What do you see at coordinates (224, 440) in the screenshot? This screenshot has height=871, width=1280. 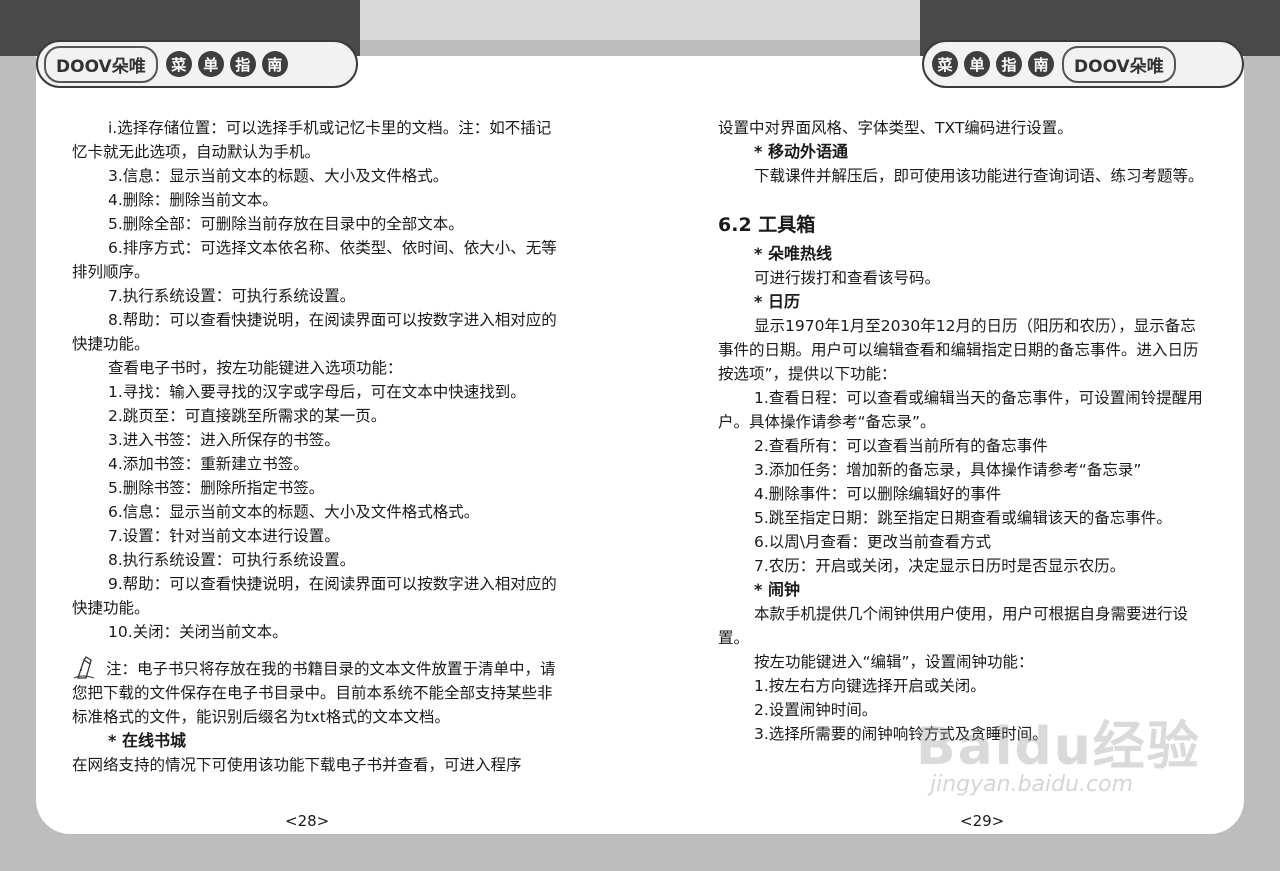 I see `paragraph: 3.进入书签：进入所保存的书签。` at bounding box center [224, 440].